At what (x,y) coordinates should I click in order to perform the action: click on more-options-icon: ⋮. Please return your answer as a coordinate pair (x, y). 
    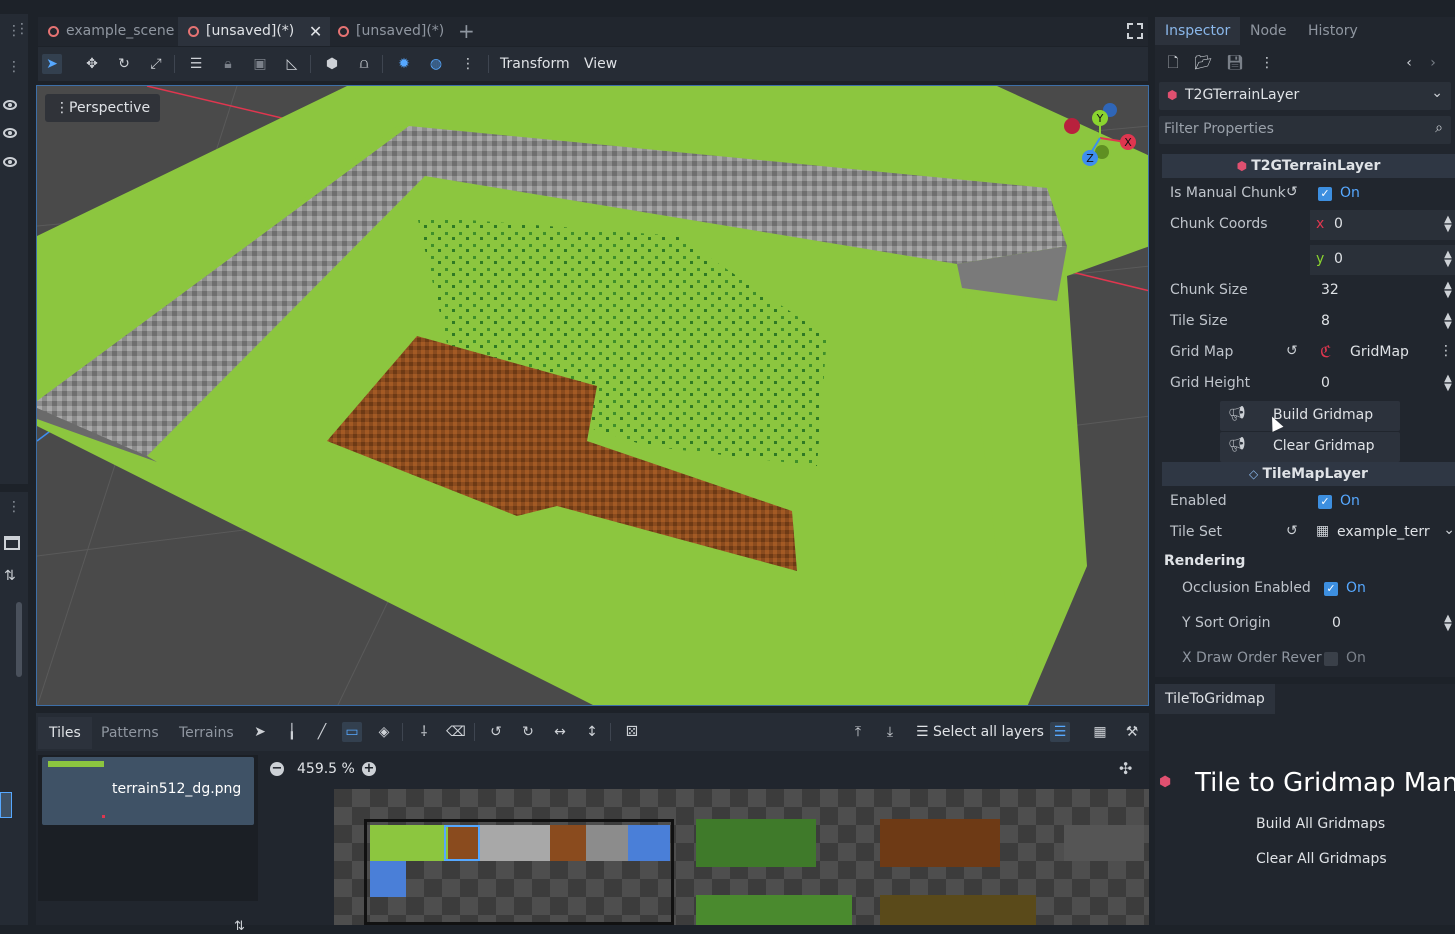
    Looking at the image, I should click on (468, 64).